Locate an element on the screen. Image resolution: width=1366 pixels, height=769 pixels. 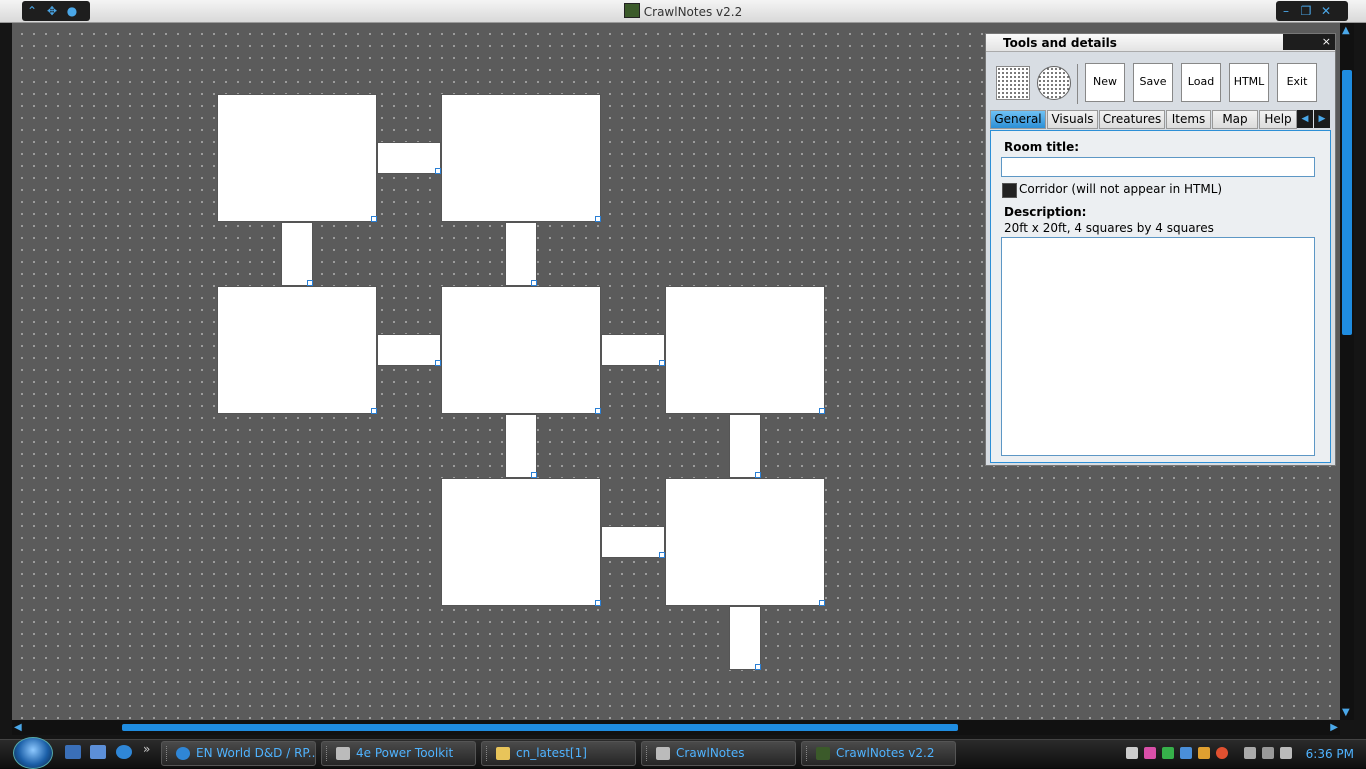
tab-visuals: Visuals is located at coordinates (1072, 119).